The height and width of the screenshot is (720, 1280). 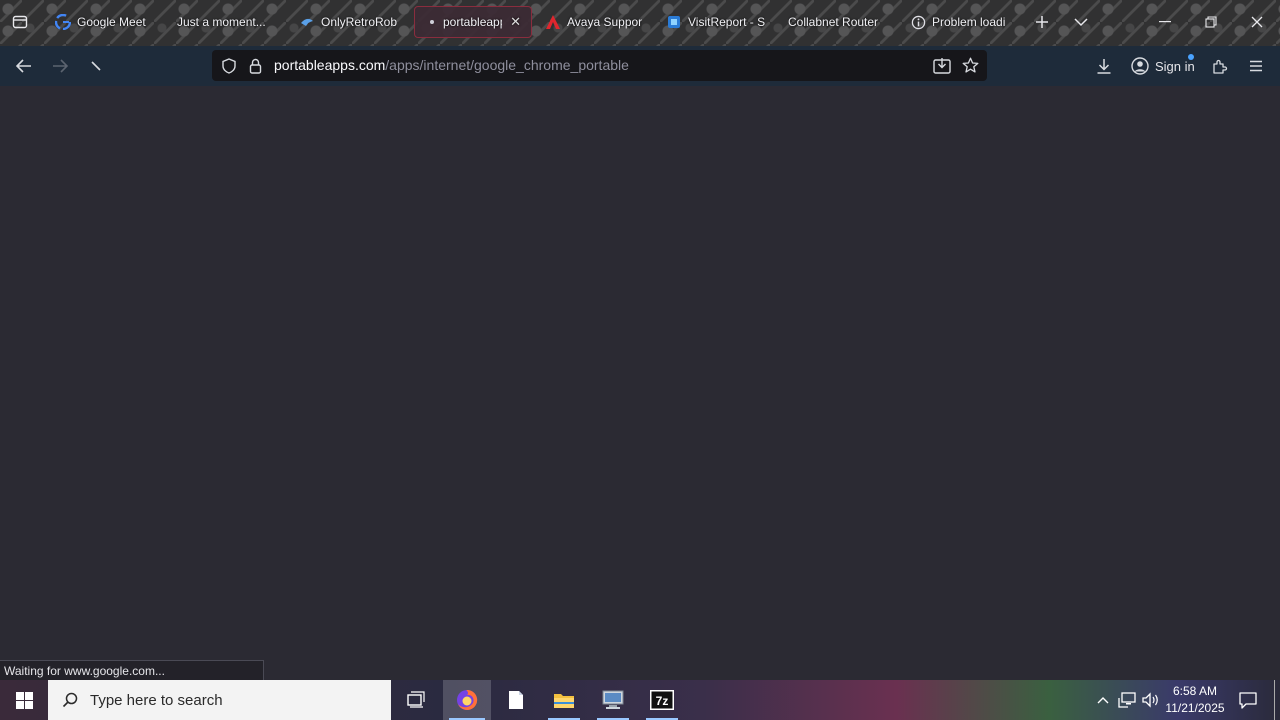 I want to click on show-desktop-button, so click(x=1277, y=700).